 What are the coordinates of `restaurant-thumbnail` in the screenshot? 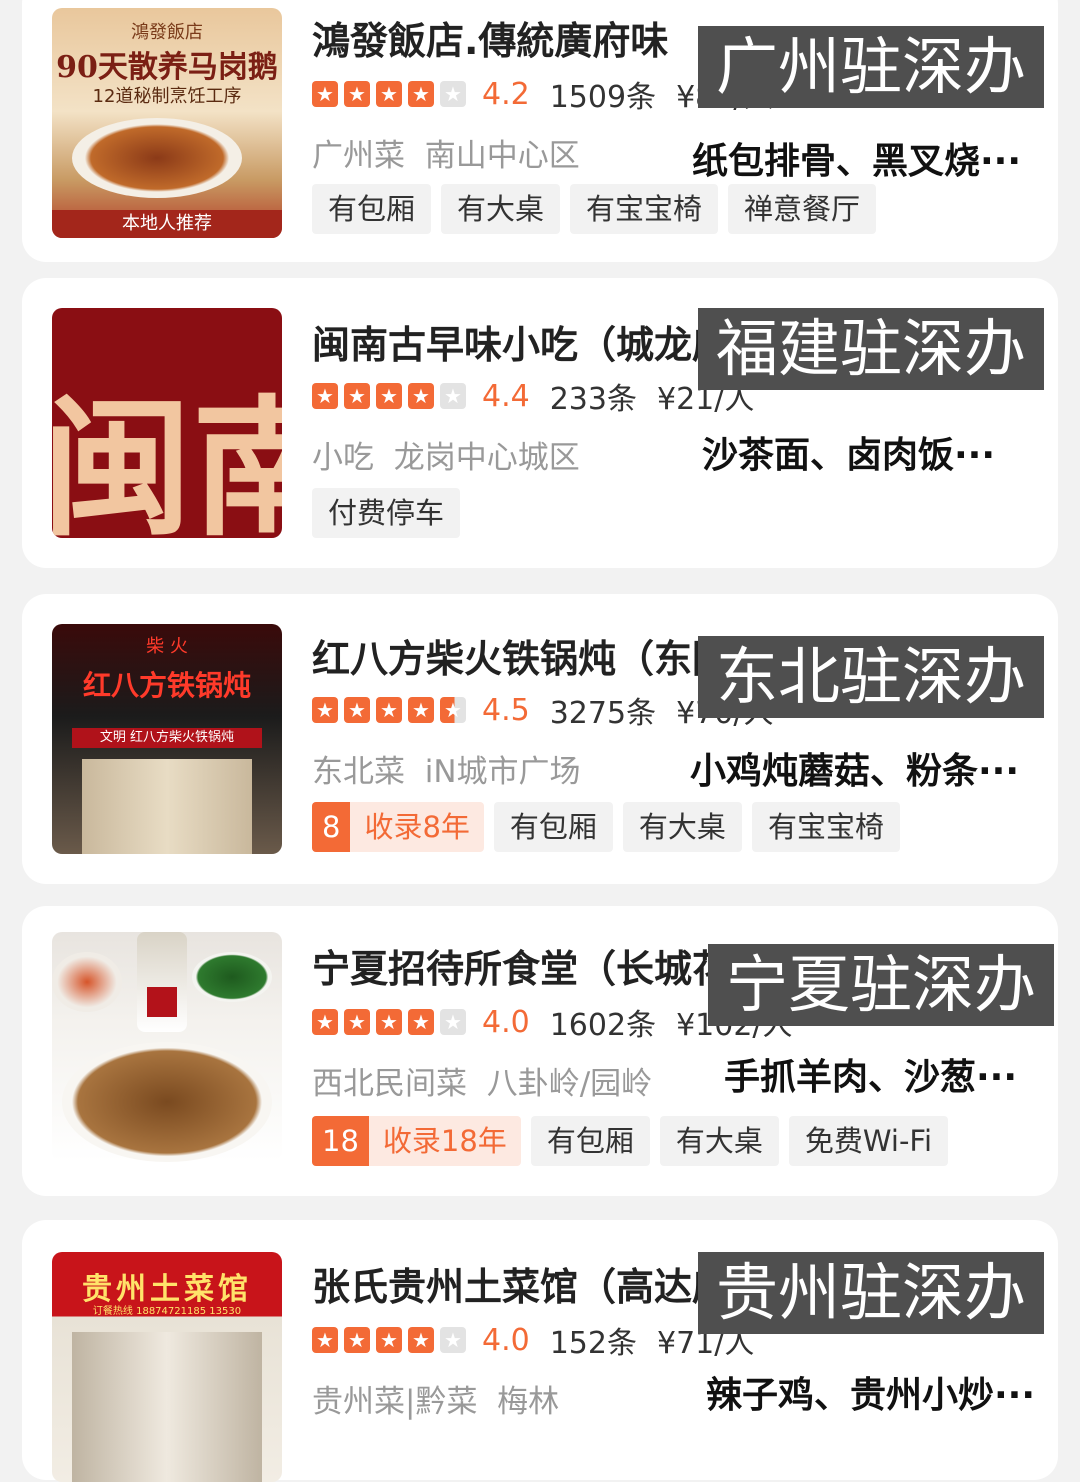 It's located at (167, 1047).